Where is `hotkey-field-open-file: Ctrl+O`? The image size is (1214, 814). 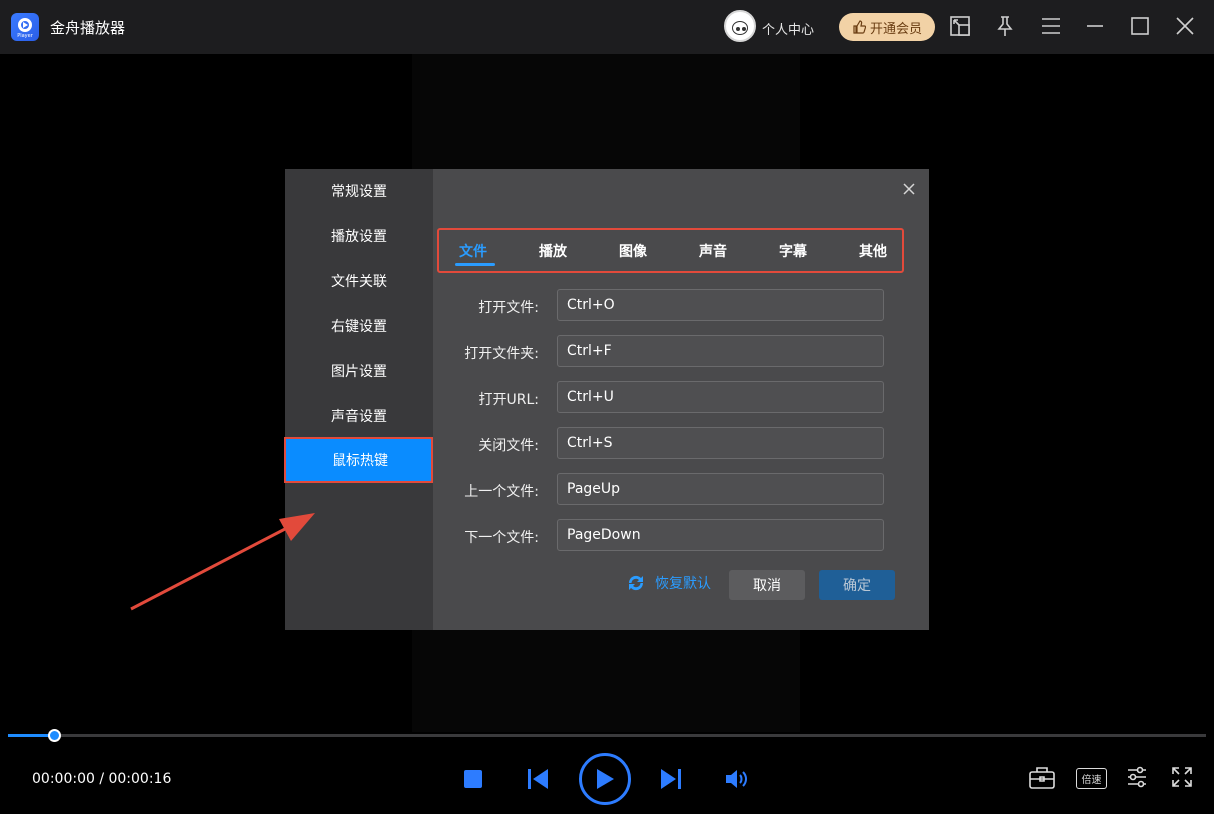
hotkey-field-open-file: Ctrl+O is located at coordinates (720, 305).